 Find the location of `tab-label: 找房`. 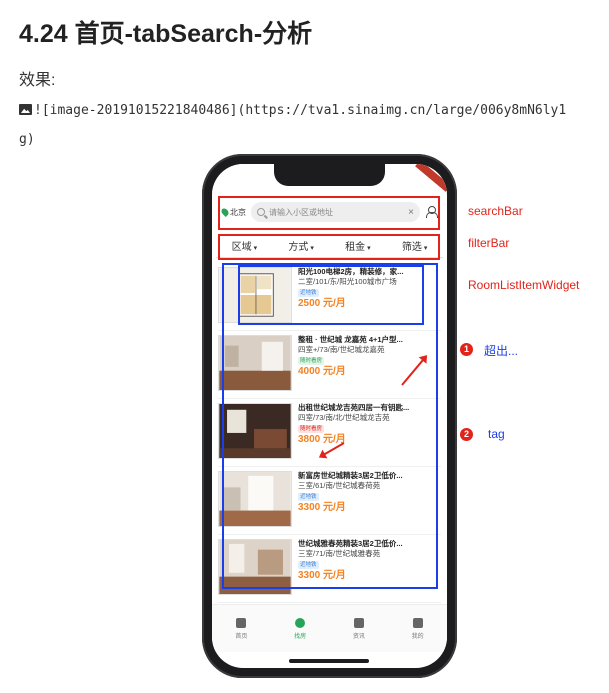

tab-label: 找房 is located at coordinates (300, 636).